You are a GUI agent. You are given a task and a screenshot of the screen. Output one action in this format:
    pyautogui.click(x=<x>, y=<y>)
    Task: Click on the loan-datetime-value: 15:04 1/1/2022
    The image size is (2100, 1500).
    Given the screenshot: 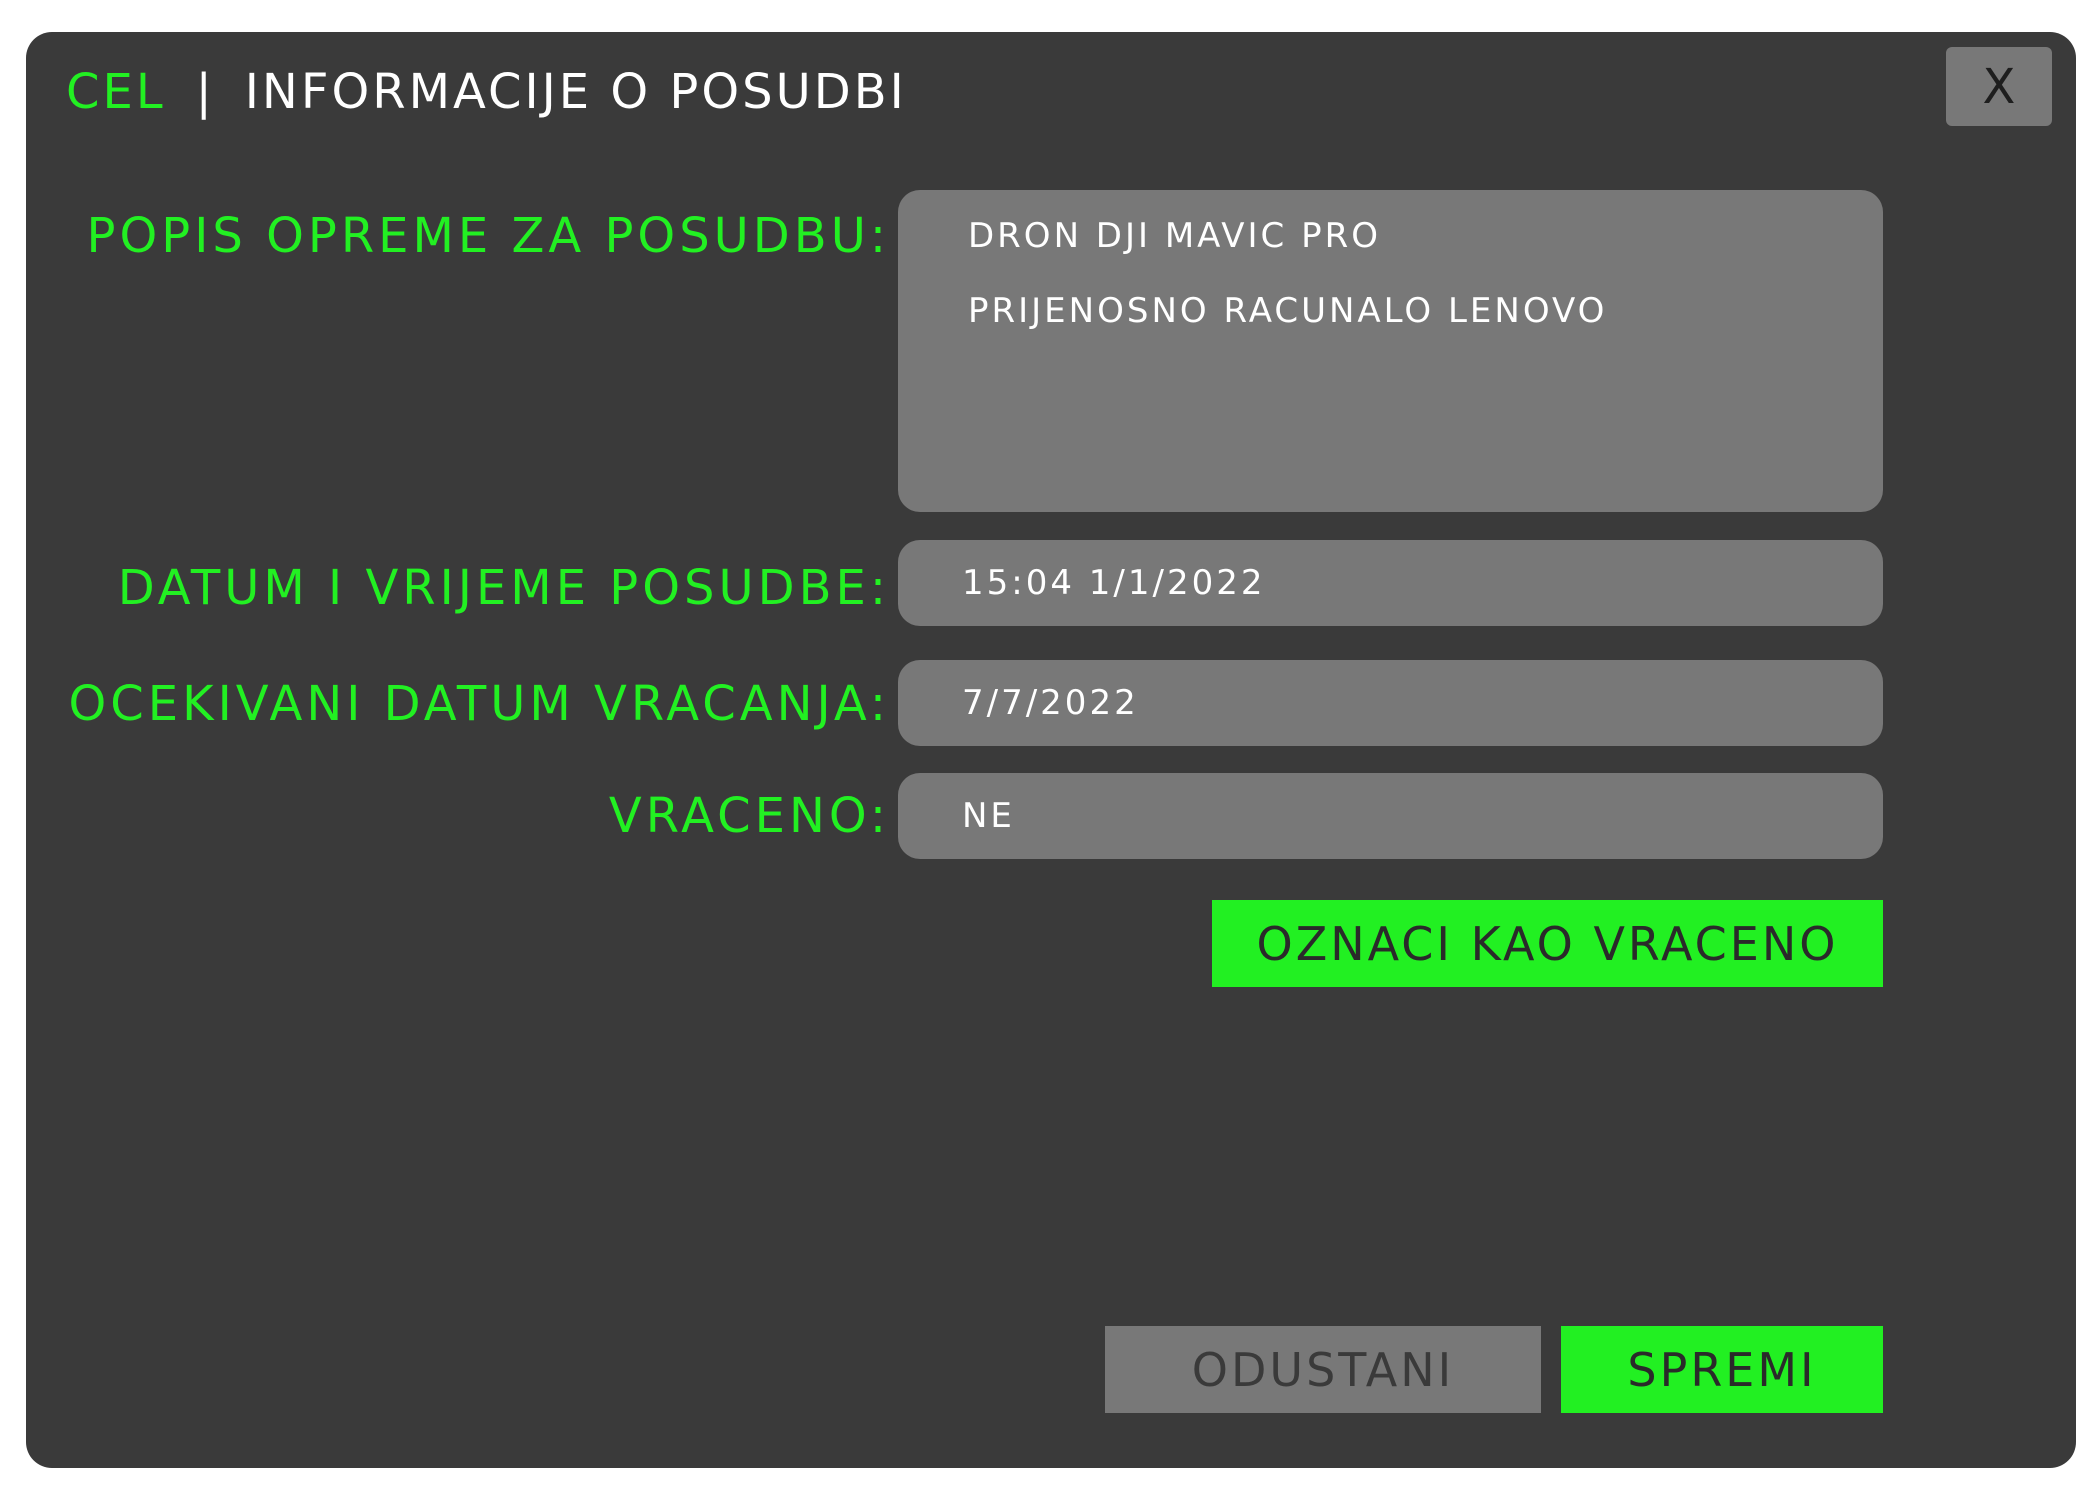 What is the action you would take?
    pyautogui.click(x=1114, y=583)
    